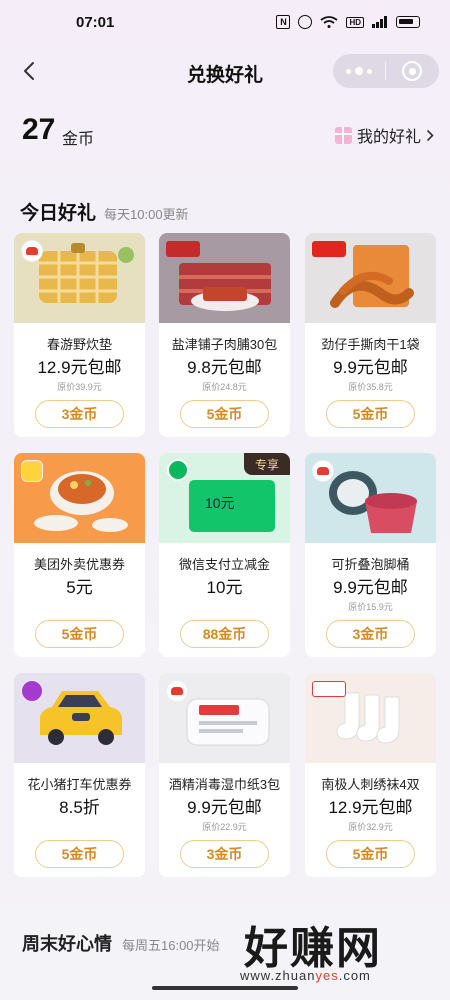 Image resolution: width=450 pixels, height=1000 pixels. Describe the element at coordinates (225, 71) in the screenshot. I see `nav-bar: 兑换好礼` at that location.